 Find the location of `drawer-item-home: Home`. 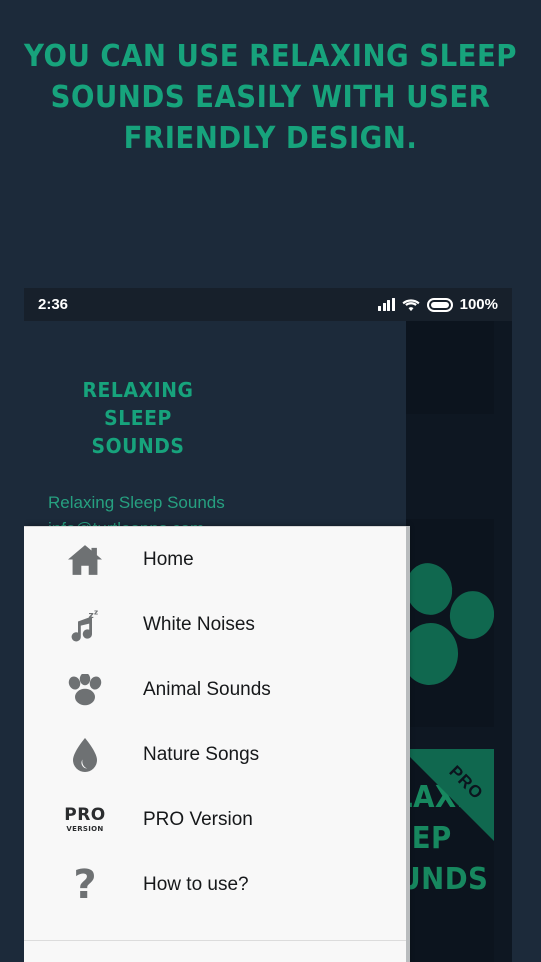

drawer-item-home: Home is located at coordinates (215, 559).